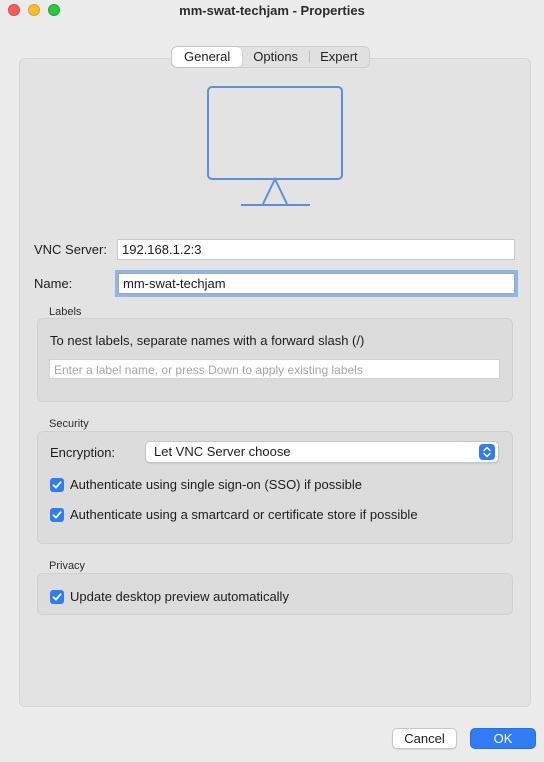 The height and width of the screenshot is (762, 544). What do you see at coordinates (70, 249) in the screenshot?
I see `vnc-server-label: VNC Server:` at bounding box center [70, 249].